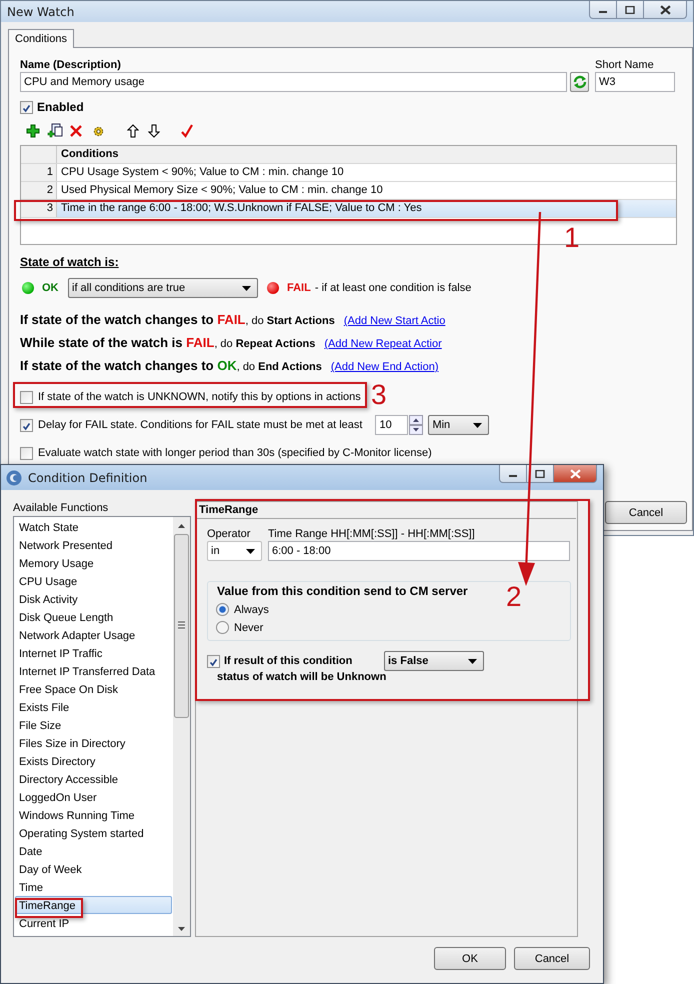 The image size is (694, 984). I want to click on list-item: LoggedOn User, so click(93, 797).